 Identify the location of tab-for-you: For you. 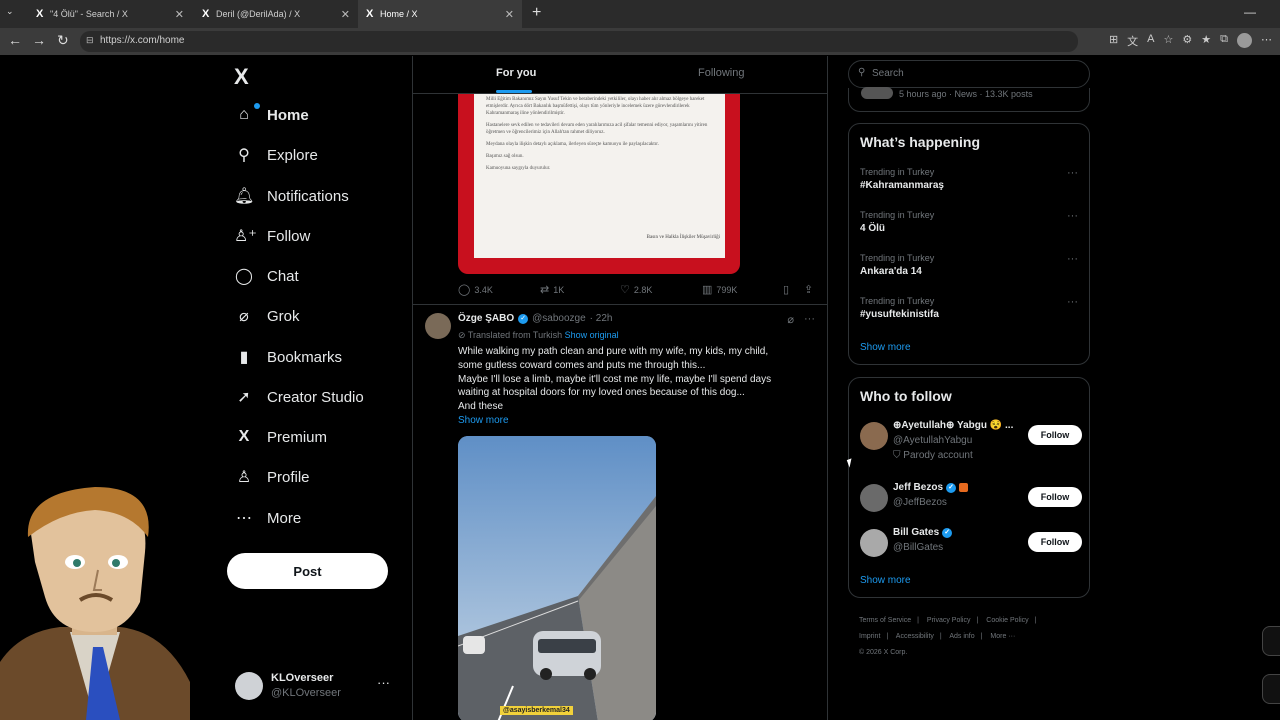
(516, 73).